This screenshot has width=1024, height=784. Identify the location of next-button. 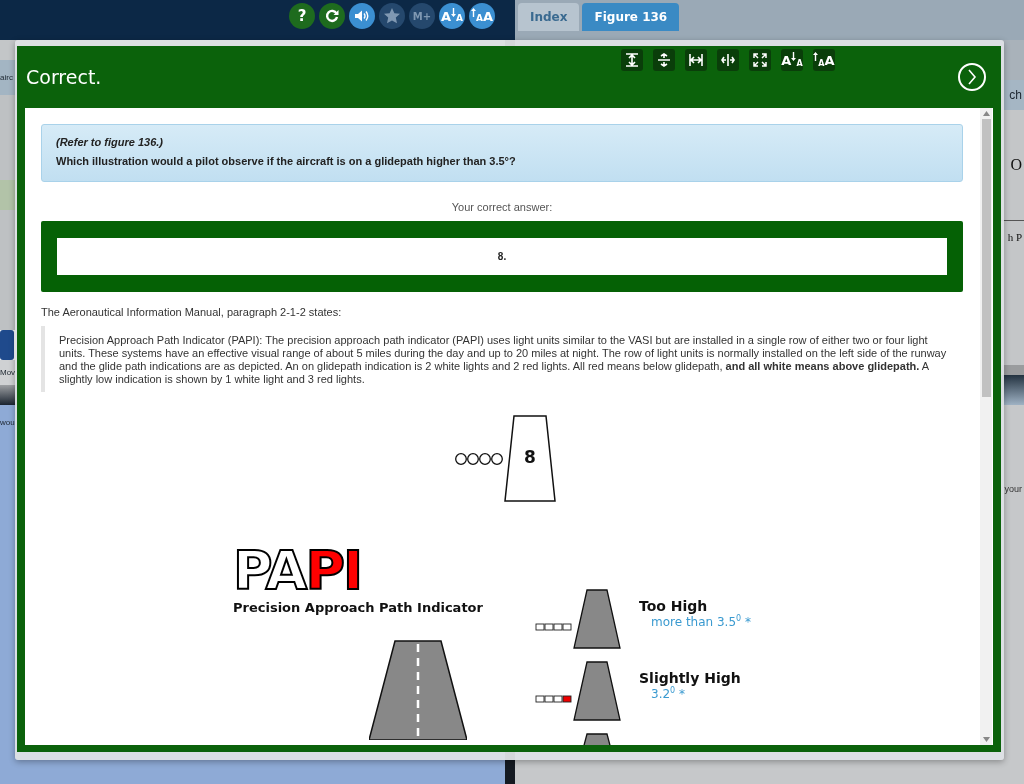
(972, 77).